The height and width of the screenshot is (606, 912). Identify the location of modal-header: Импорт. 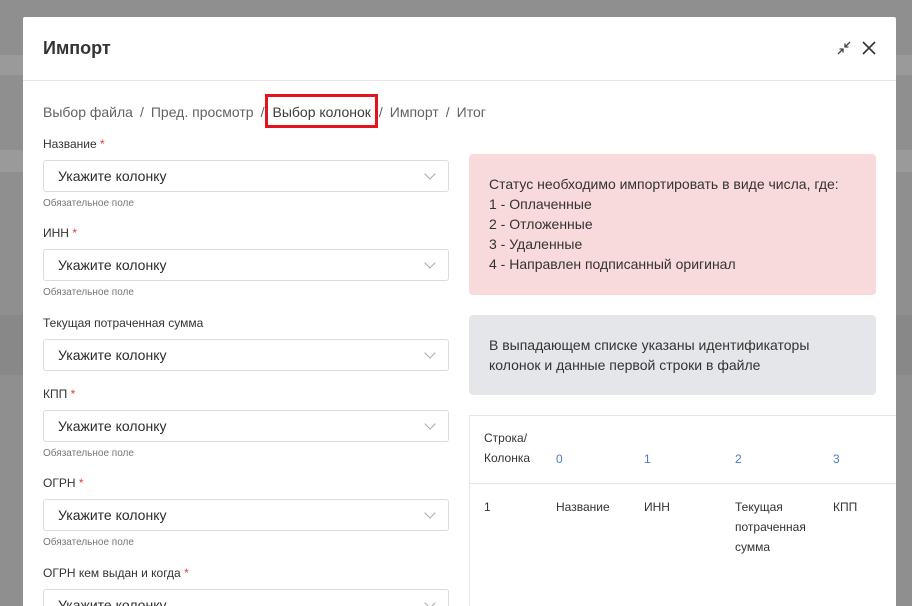
(459, 49).